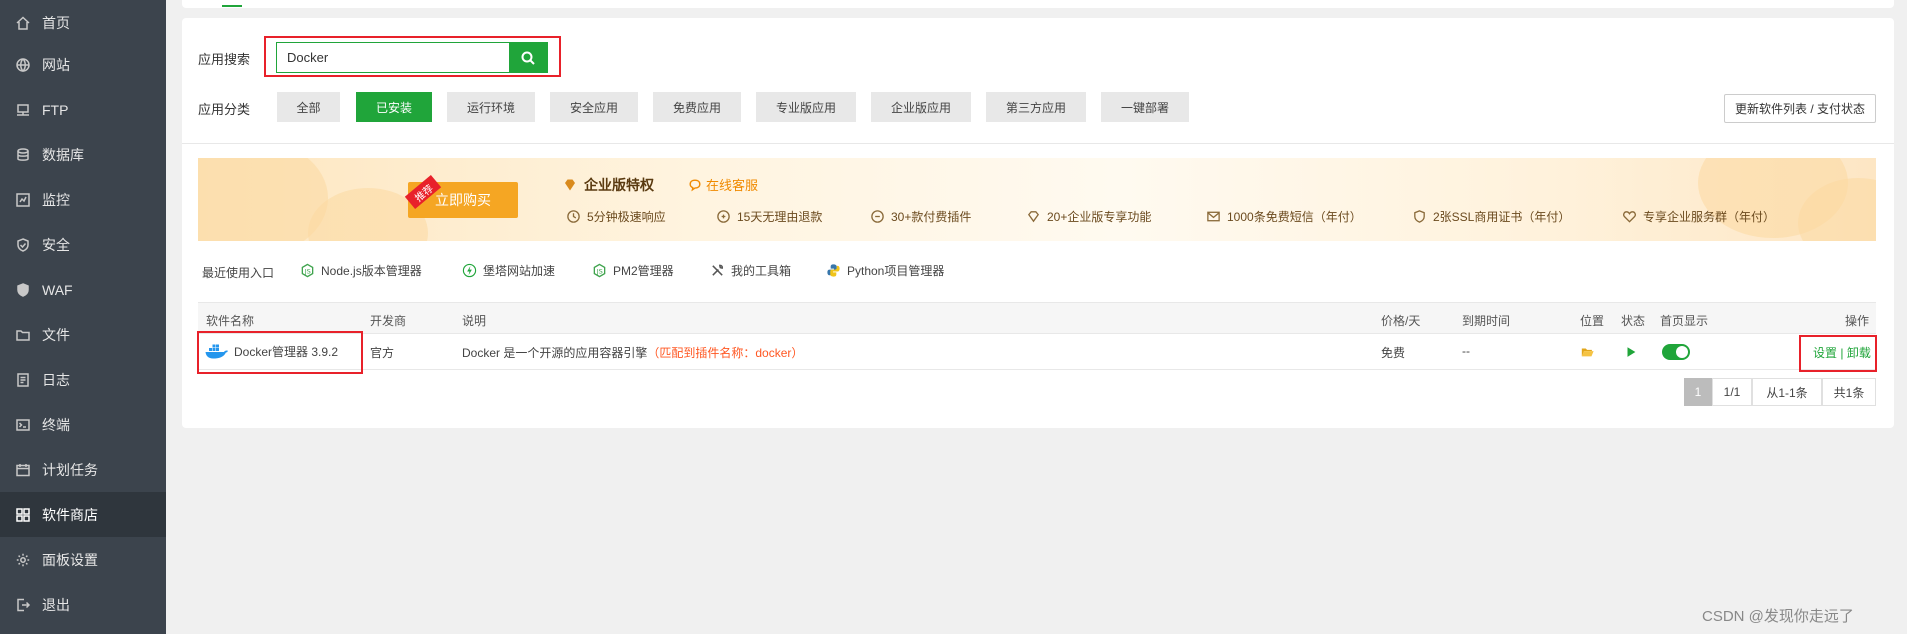 The height and width of the screenshot is (634, 1907). What do you see at coordinates (519, 271) in the screenshot?
I see `recent-item-label: 堡塔网站加速` at bounding box center [519, 271].